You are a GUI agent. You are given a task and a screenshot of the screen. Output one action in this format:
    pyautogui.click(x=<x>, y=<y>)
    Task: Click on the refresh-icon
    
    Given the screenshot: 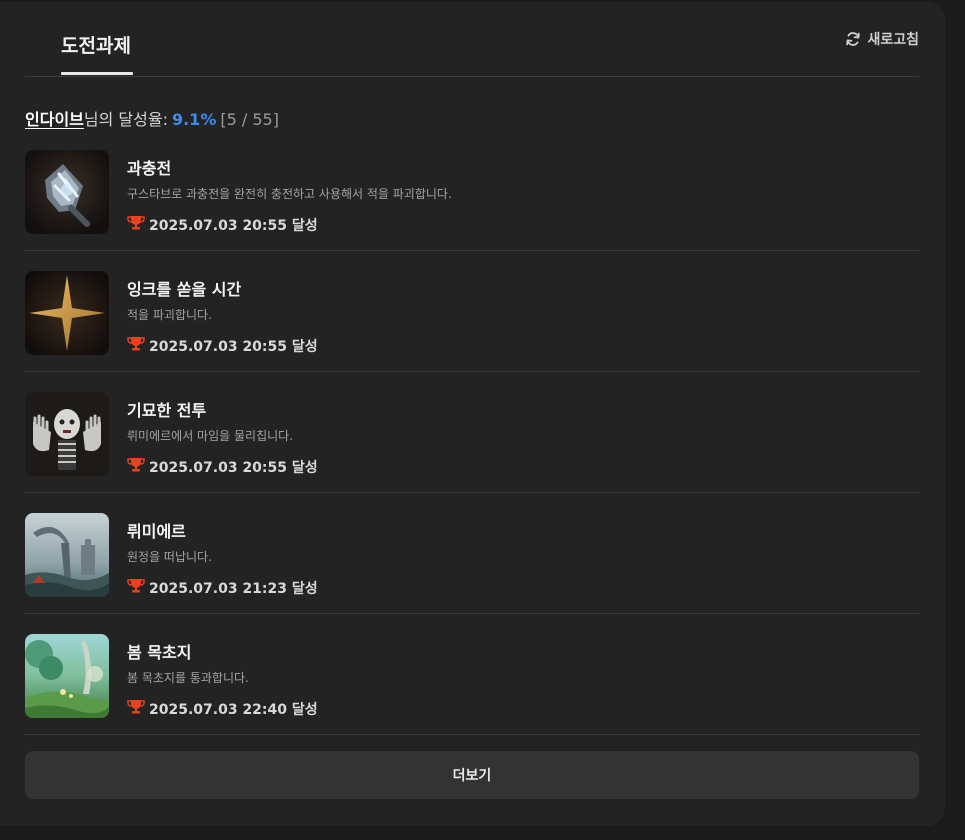 What is the action you would take?
    pyautogui.click(x=853, y=39)
    